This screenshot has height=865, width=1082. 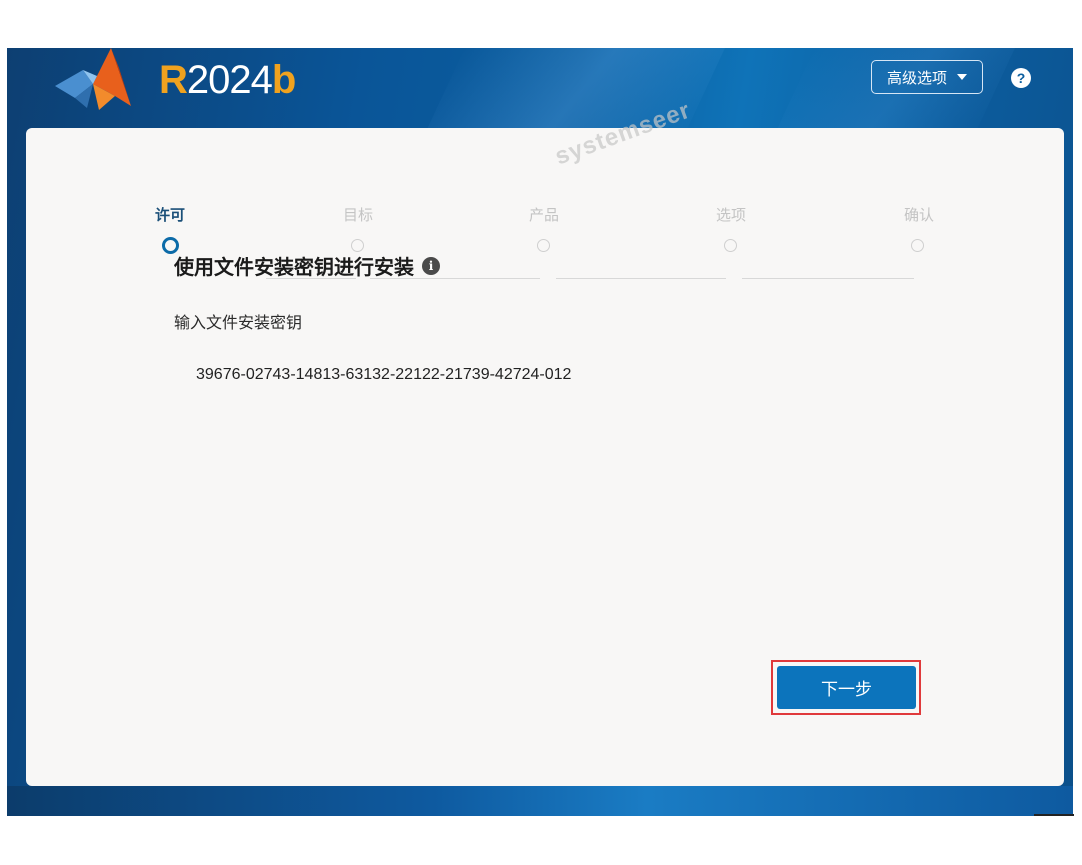 I want to click on advanced-options-button: 高级选项, so click(x=927, y=77).